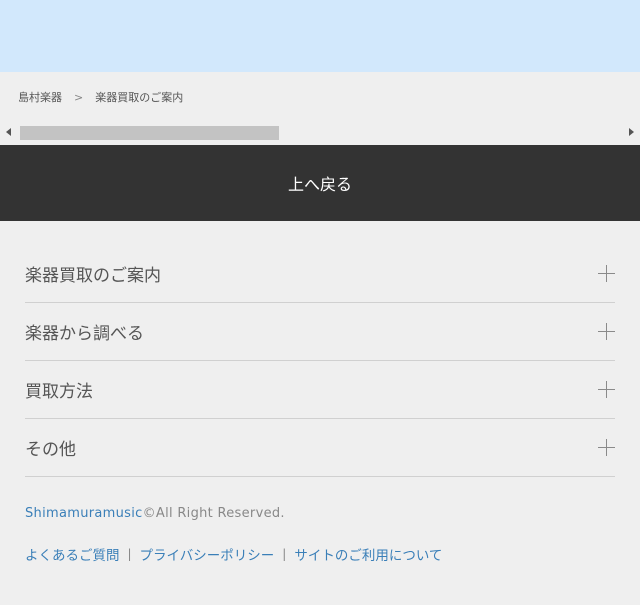  What do you see at coordinates (149, 133) in the screenshot?
I see `scrollbar-thumb` at bounding box center [149, 133].